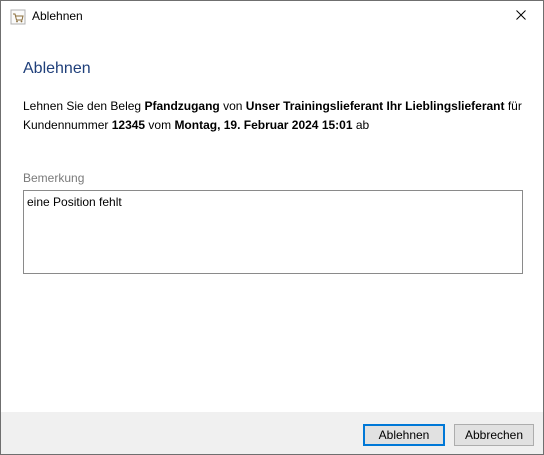 The width and height of the screenshot is (544, 455). Describe the element at coordinates (272, 16) in the screenshot. I see `title-bar: Ablehnen` at that location.